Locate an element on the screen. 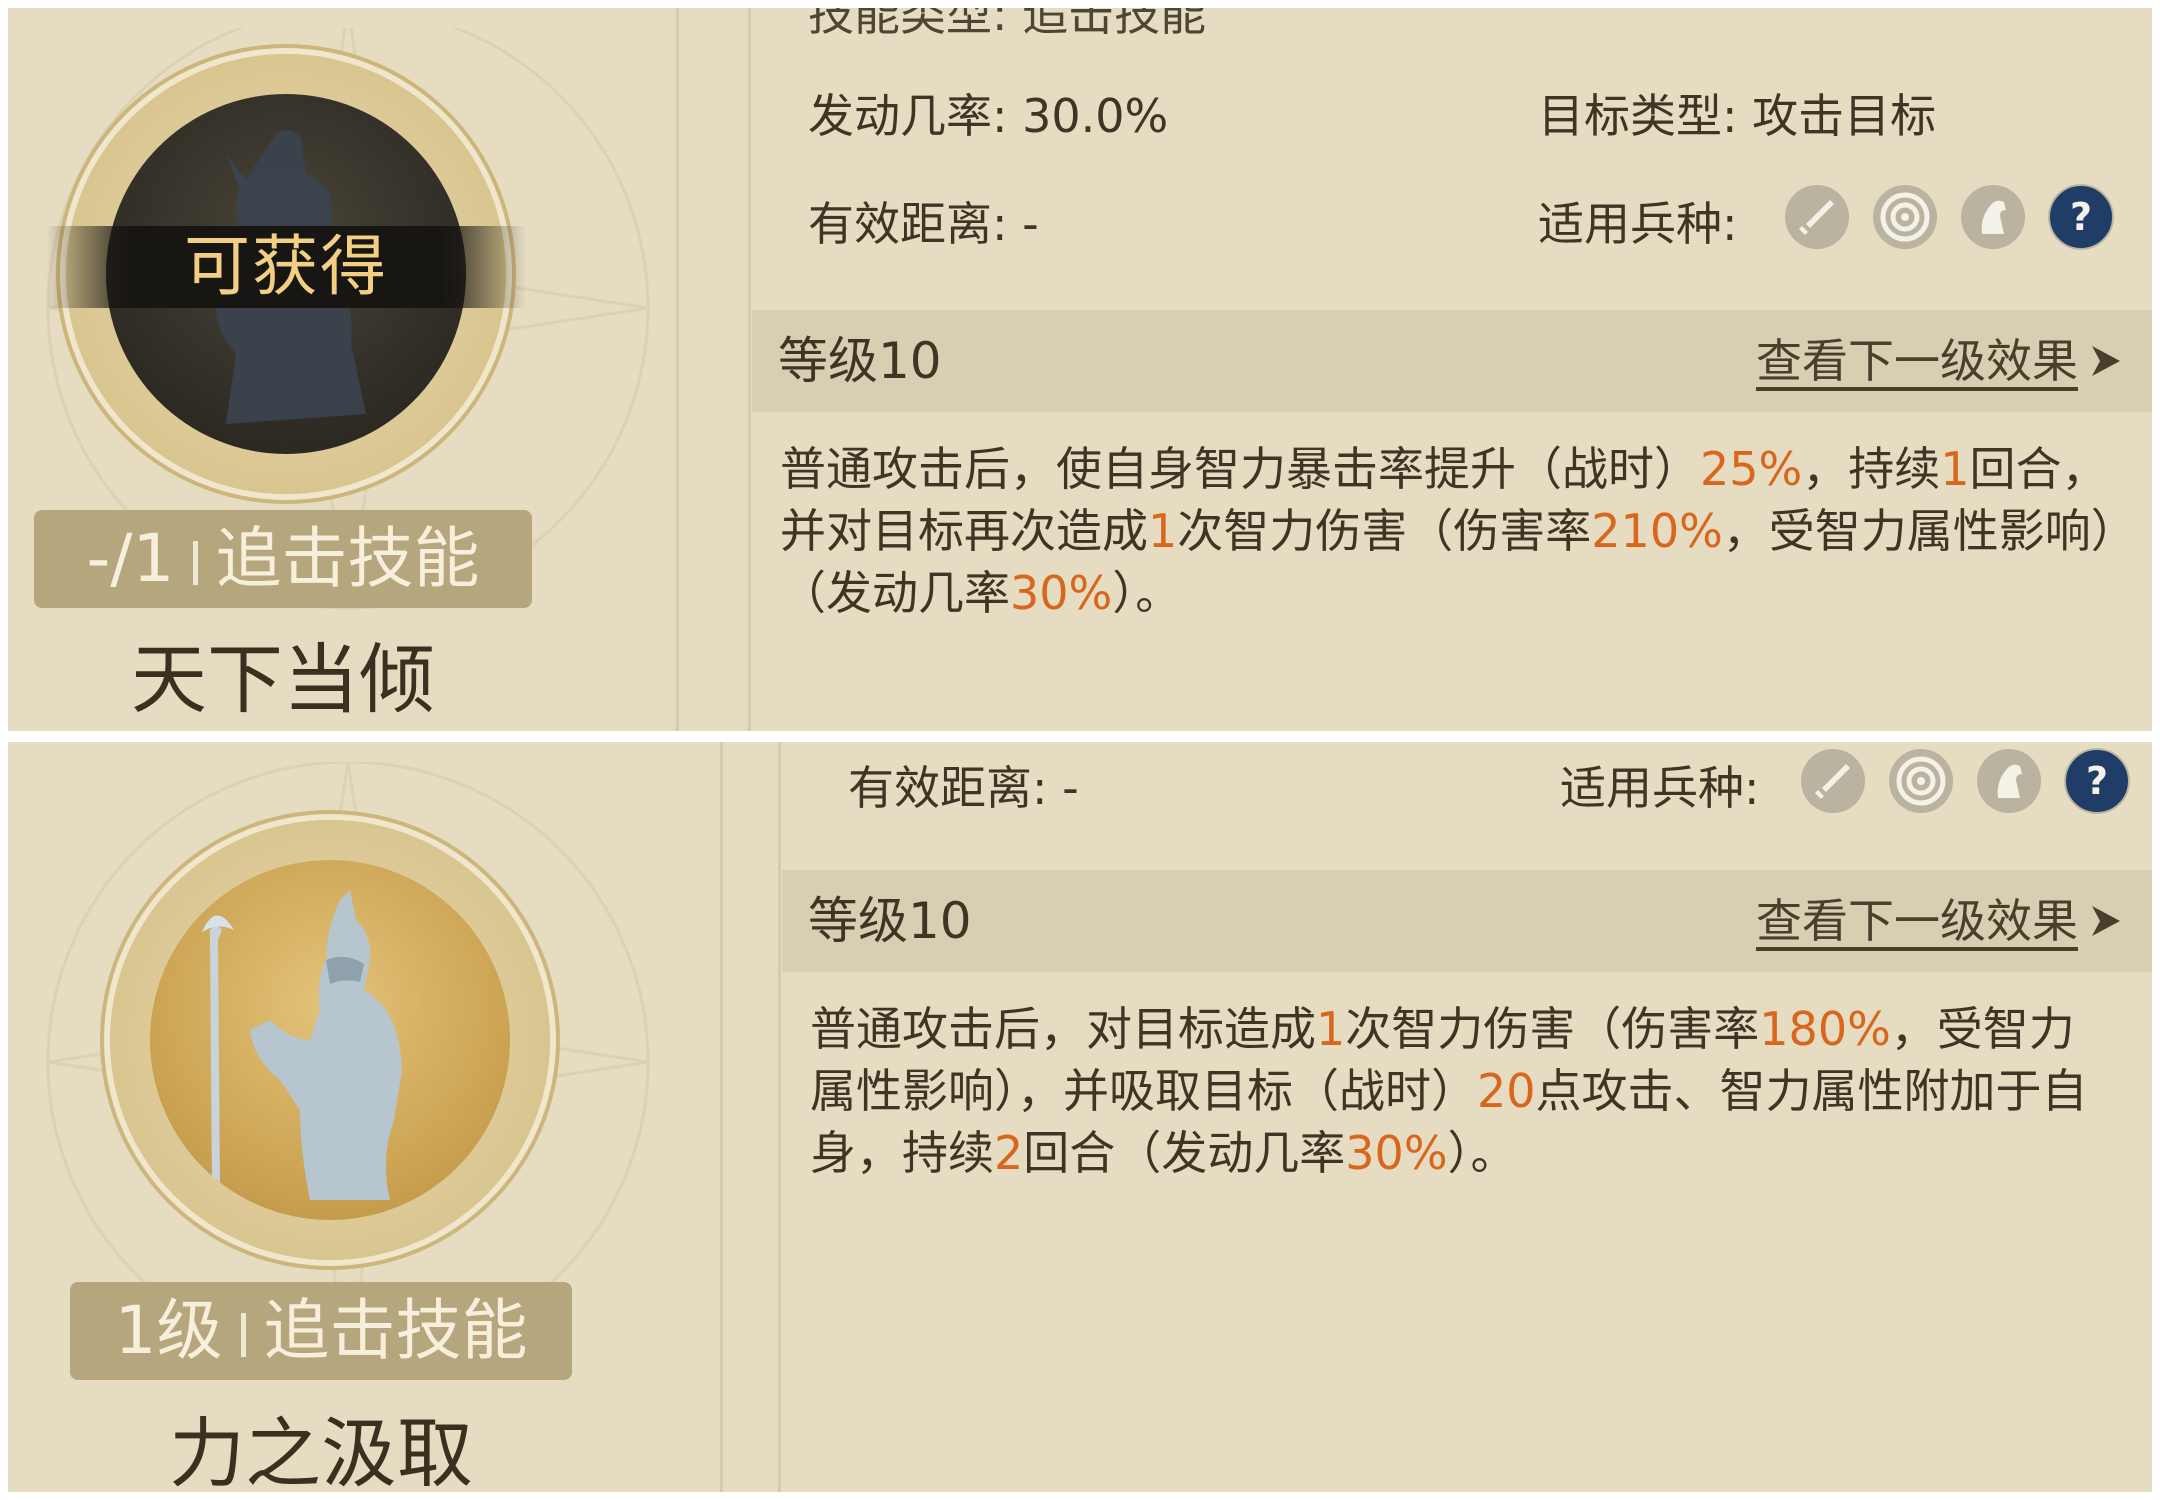 The height and width of the screenshot is (1500, 2160). skill-level-text: 1级 is located at coordinates (168, 1330).